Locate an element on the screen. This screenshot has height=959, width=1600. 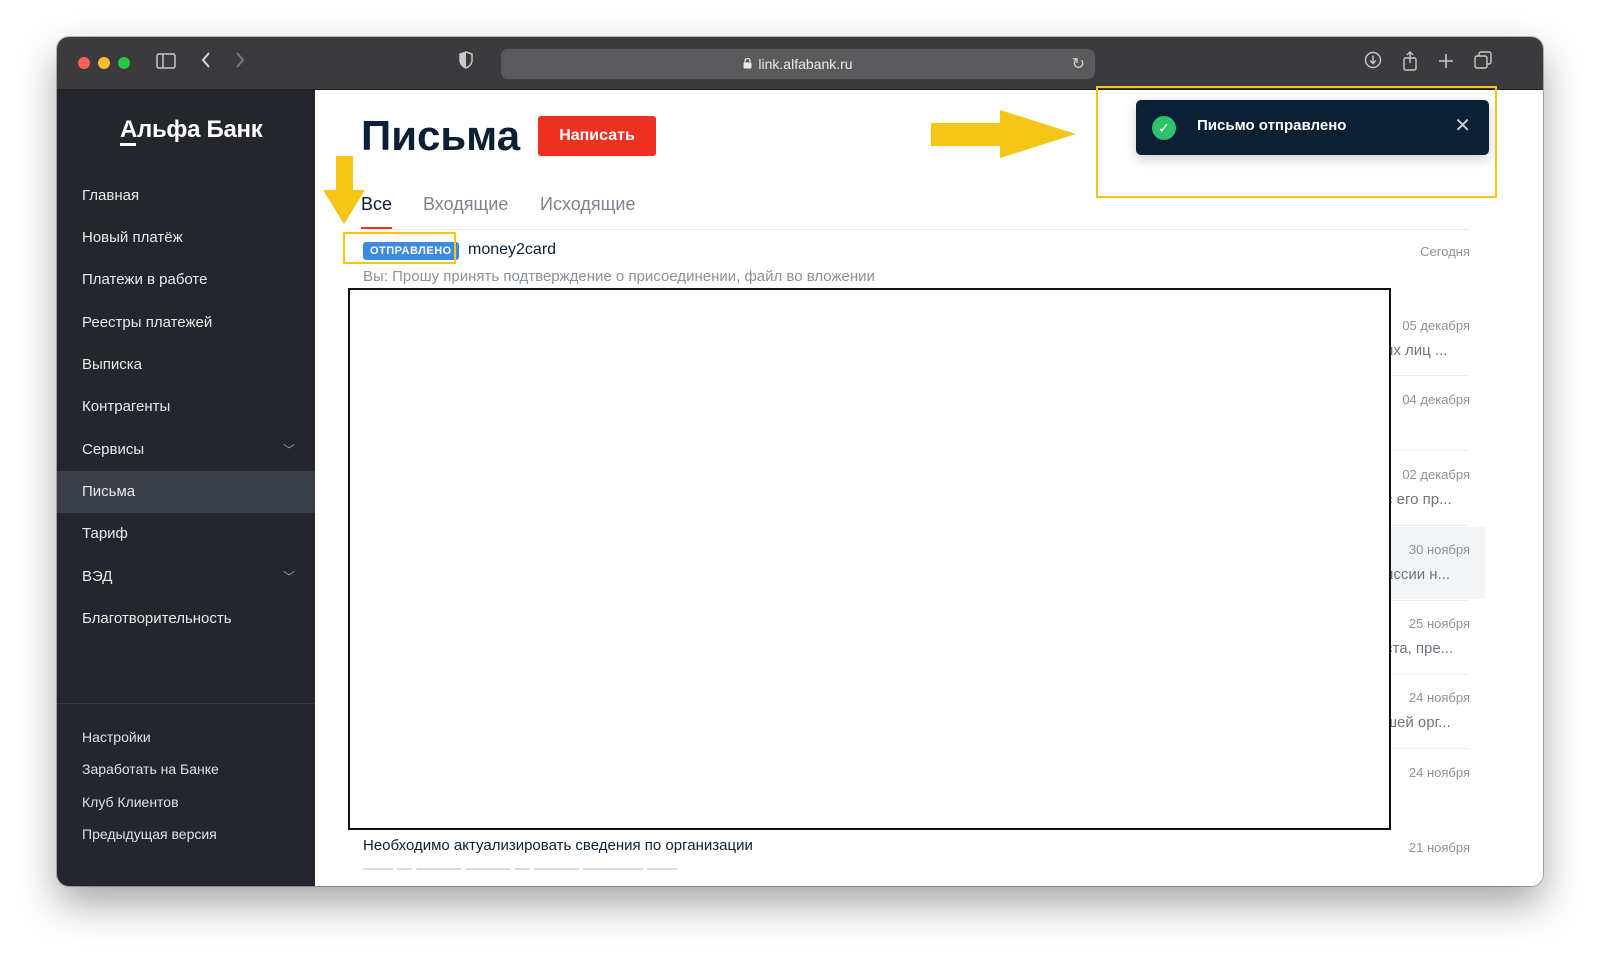
annotation-arrow-down is located at coordinates (344, 190).